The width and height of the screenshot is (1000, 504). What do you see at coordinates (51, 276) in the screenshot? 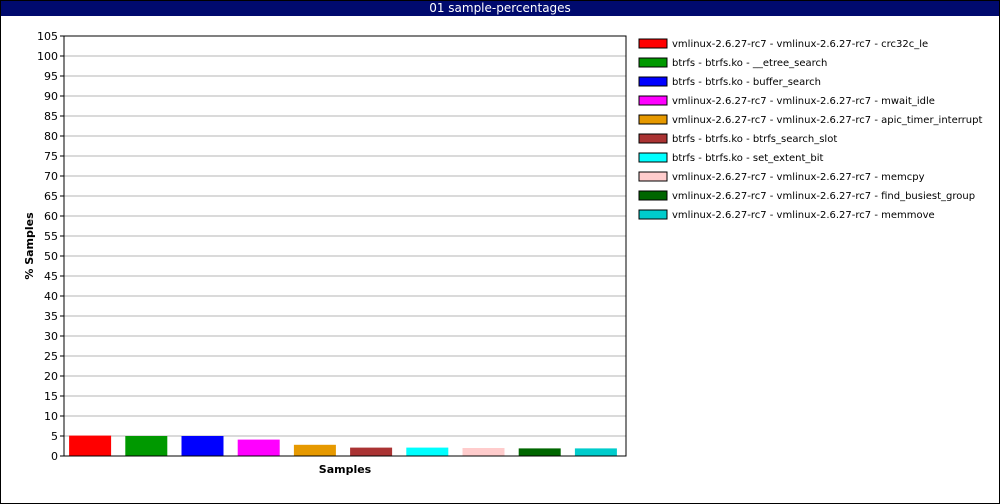
I see `y-tick-label: 45` at bounding box center [51, 276].